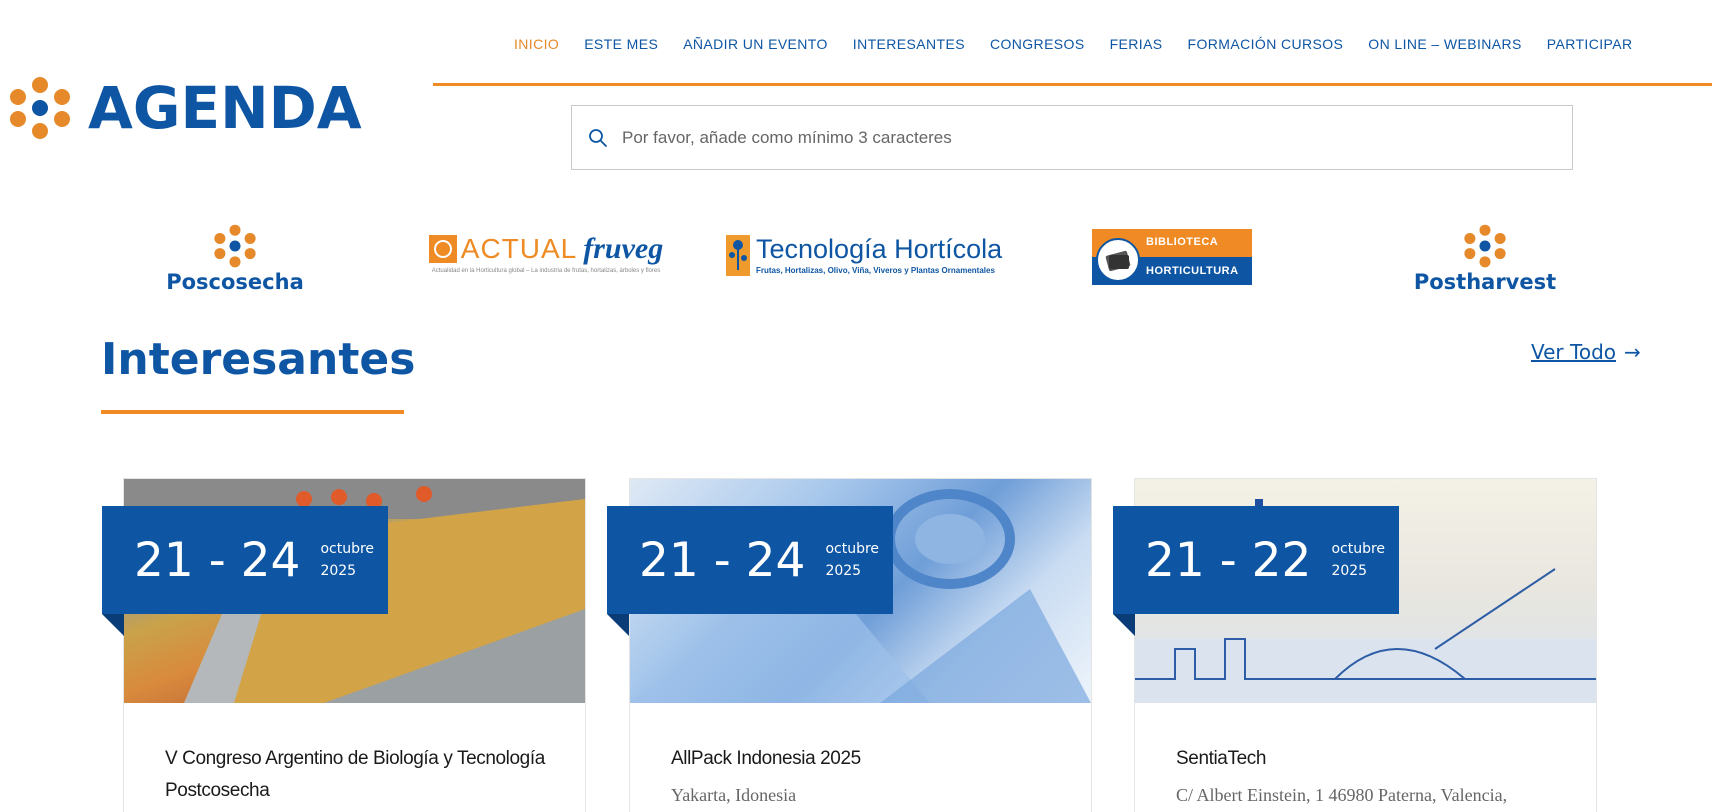  Describe the element at coordinates (734, 795) in the screenshot. I see `event-location: Yakarta, Idonesia` at that location.